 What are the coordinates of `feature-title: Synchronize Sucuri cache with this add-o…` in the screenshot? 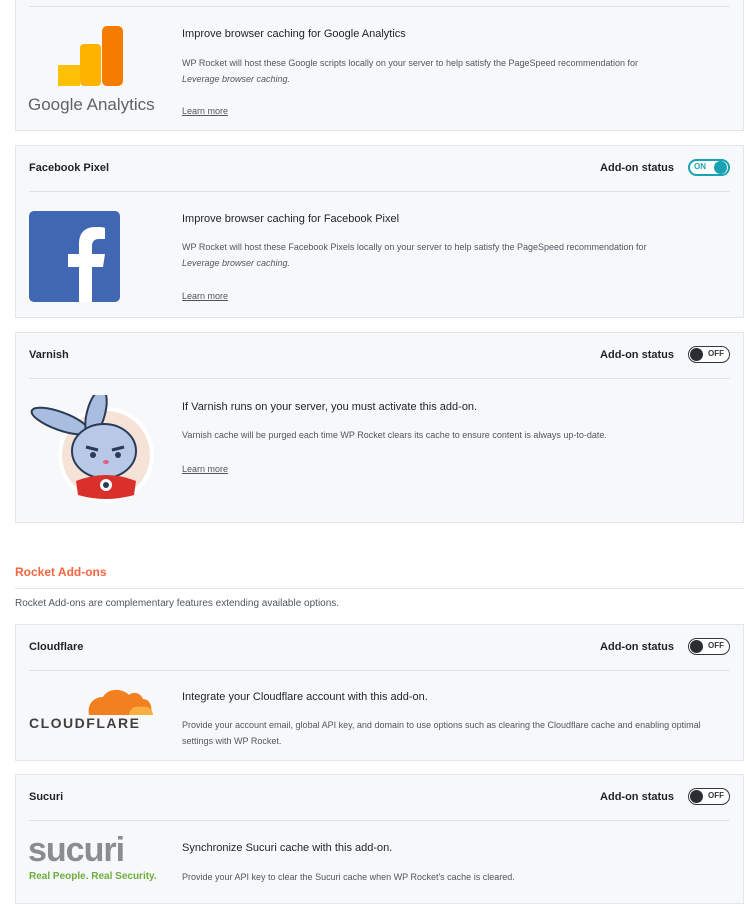 It's located at (287, 848).